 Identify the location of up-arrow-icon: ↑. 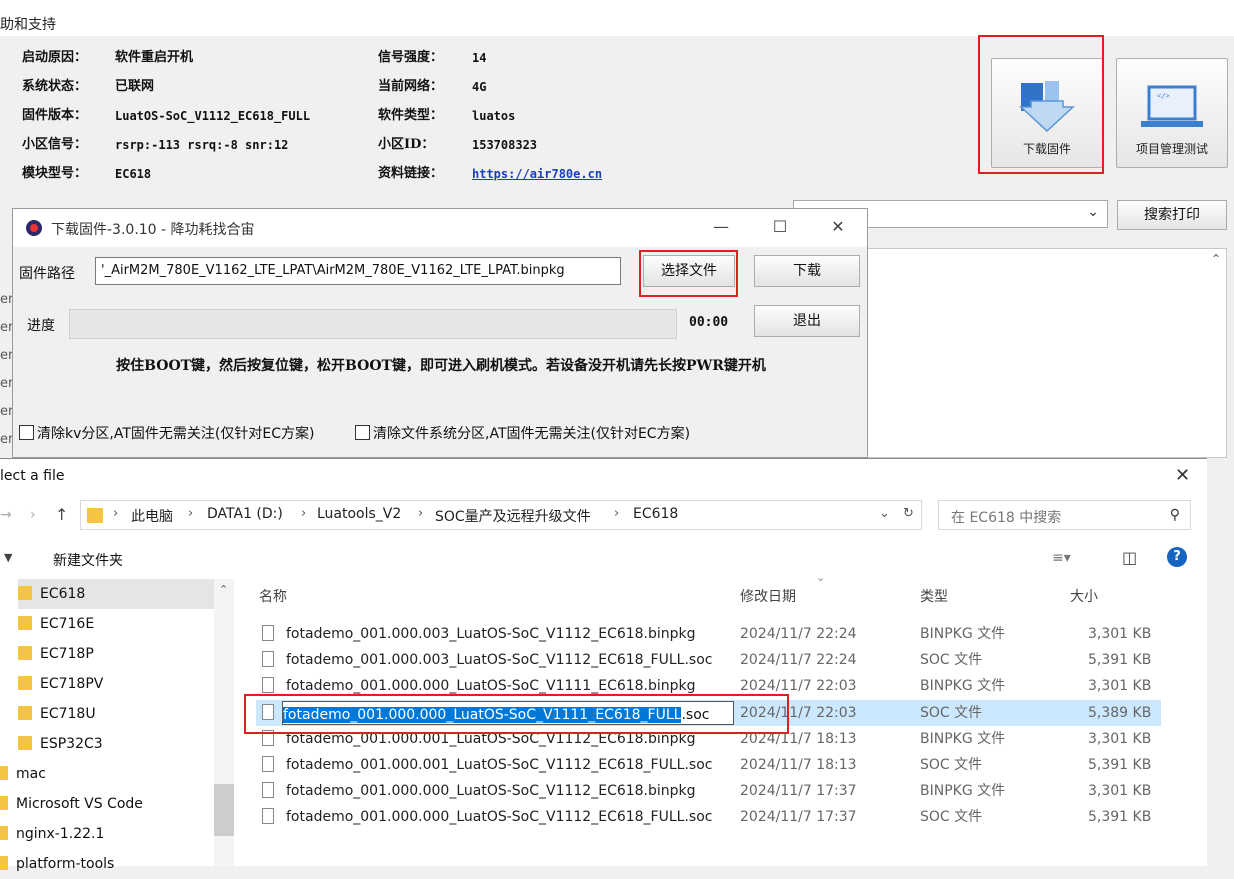
(61, 514).